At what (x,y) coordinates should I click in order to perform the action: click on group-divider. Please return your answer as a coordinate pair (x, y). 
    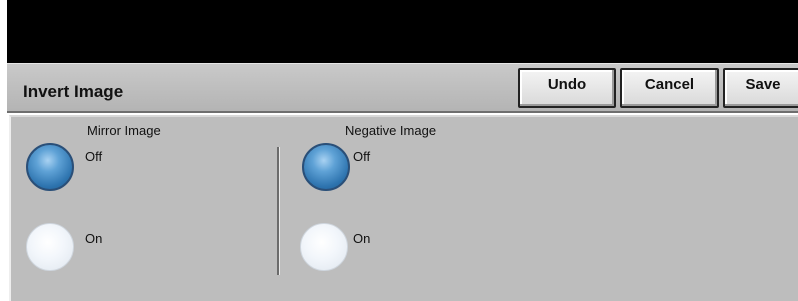
    Looking at the image, I should click on (278, 211).